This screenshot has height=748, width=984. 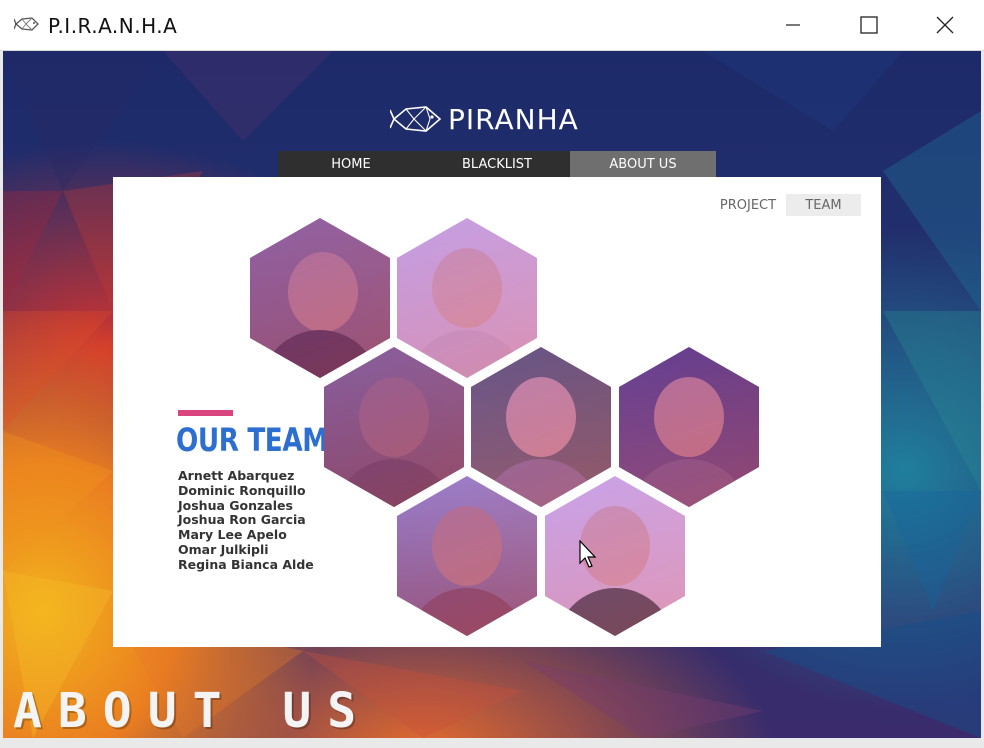 I want to click on logo-text: PIRANHA, so click(x=513, y=119).